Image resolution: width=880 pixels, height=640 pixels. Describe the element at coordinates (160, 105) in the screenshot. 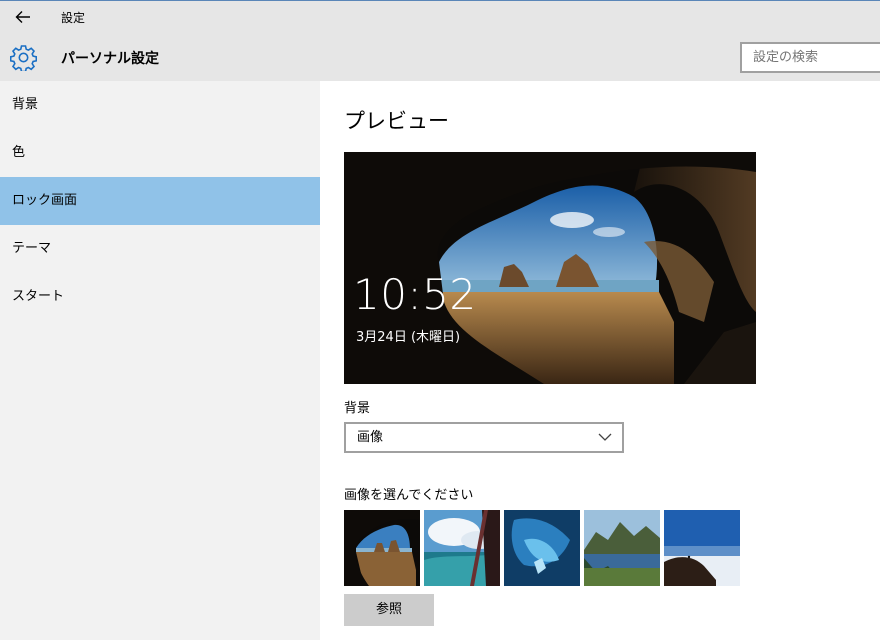

I see `sidebar-item-background: 背景` at that location.